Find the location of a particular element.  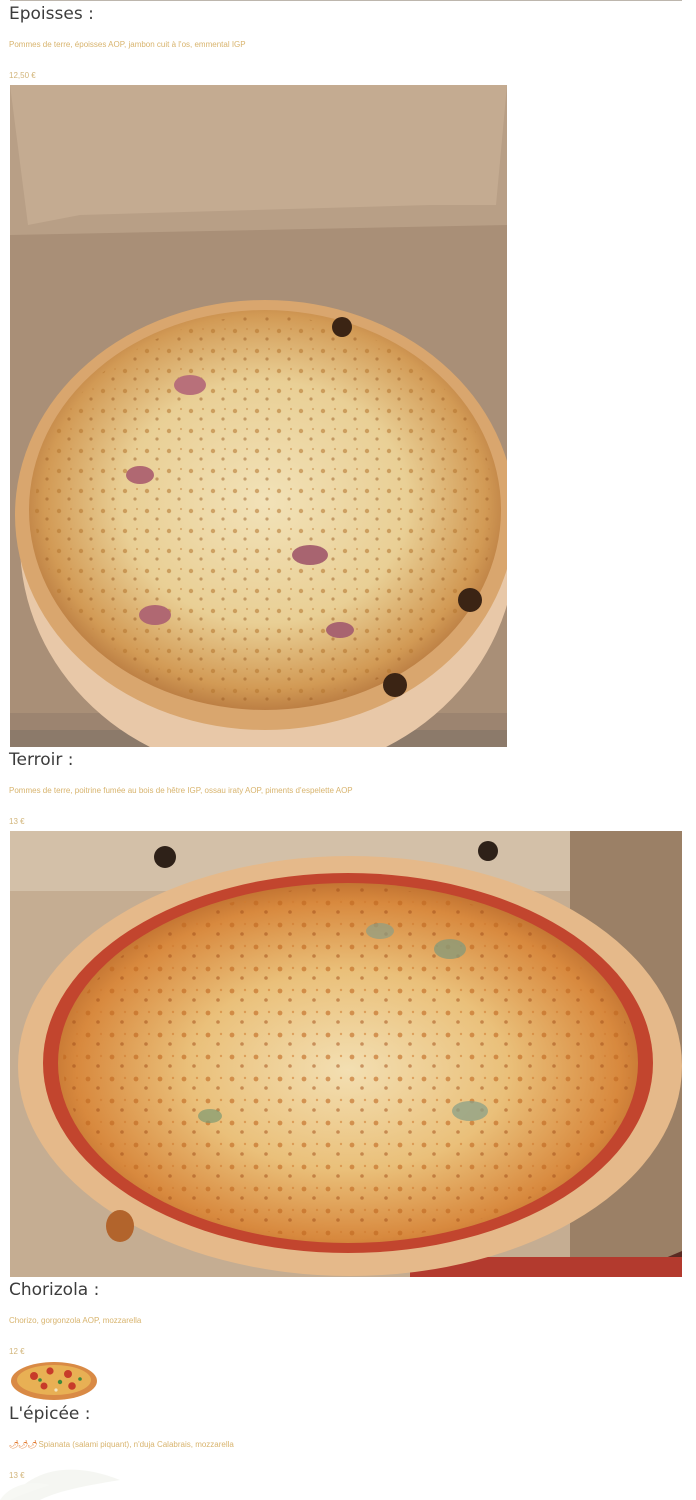

pizza-thumbnail-icon is located at coordinates (54, 1381).